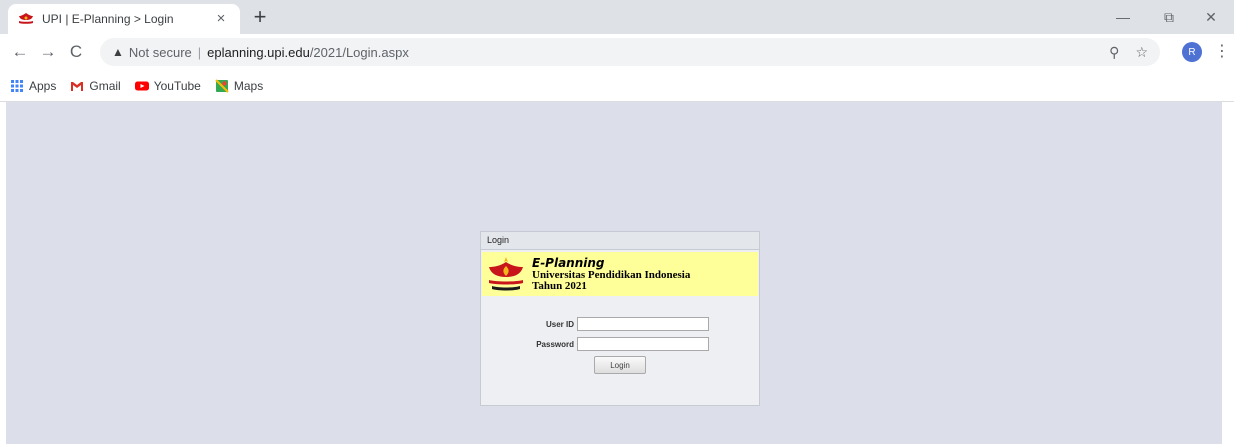 Image resolution: width=1234 pixels, height=444 pixels. Describe the element at coordinates (20, 52) in the screenshot. I see `back-button: ←` at that location.